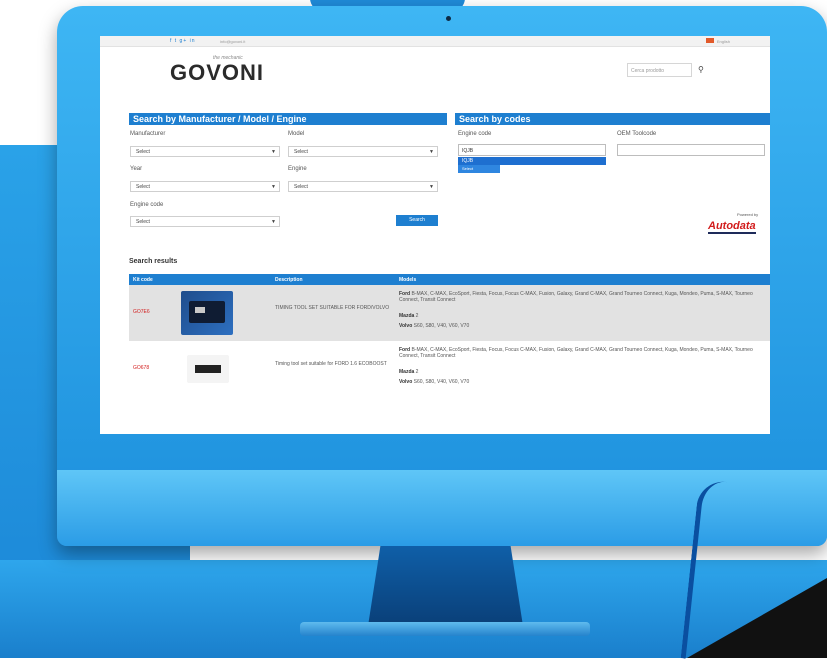 Image resolution: width=827 pixels, height=661 pixels. What do you see at coordinates (297, 169) in the screenshot?
I see `engine-label: Engine` at bounding box center [297, 169].